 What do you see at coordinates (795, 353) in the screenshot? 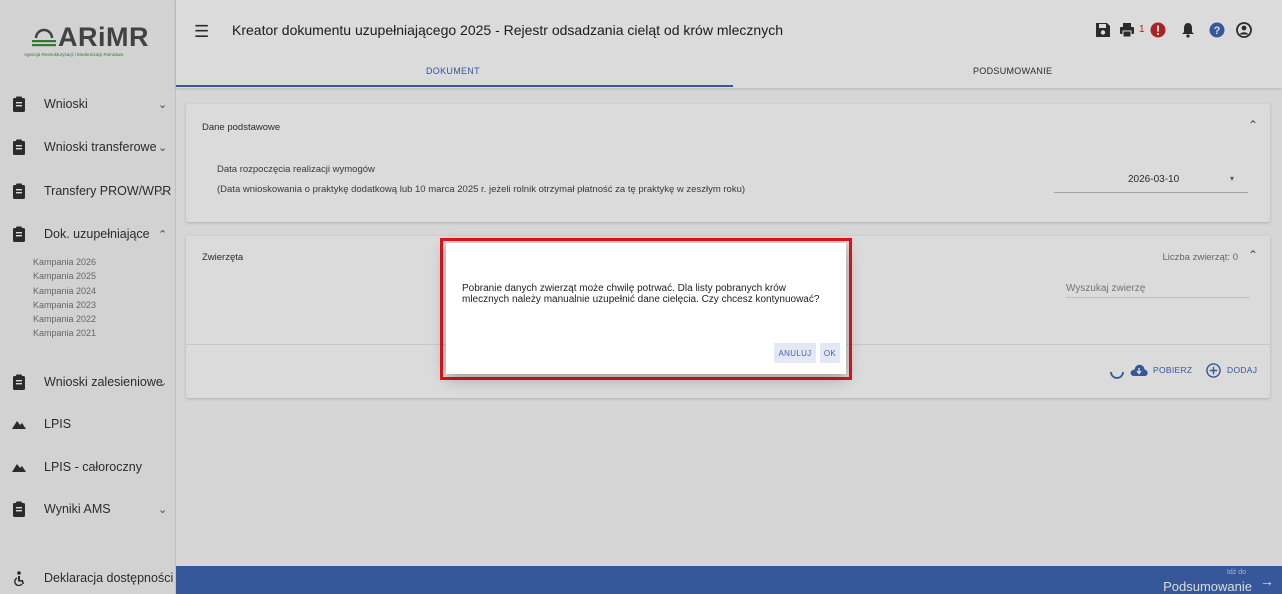
I see `cancel-button: ANULUJ` at bounding box center [795, 353].